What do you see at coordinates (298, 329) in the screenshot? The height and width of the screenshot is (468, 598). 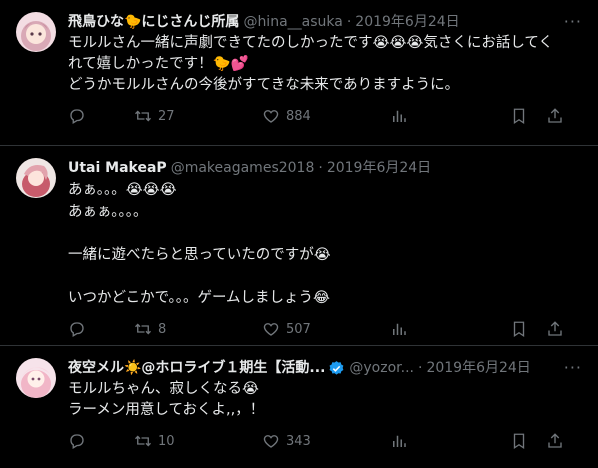 I see `like-count: 507` at bounding box center [298, 329].